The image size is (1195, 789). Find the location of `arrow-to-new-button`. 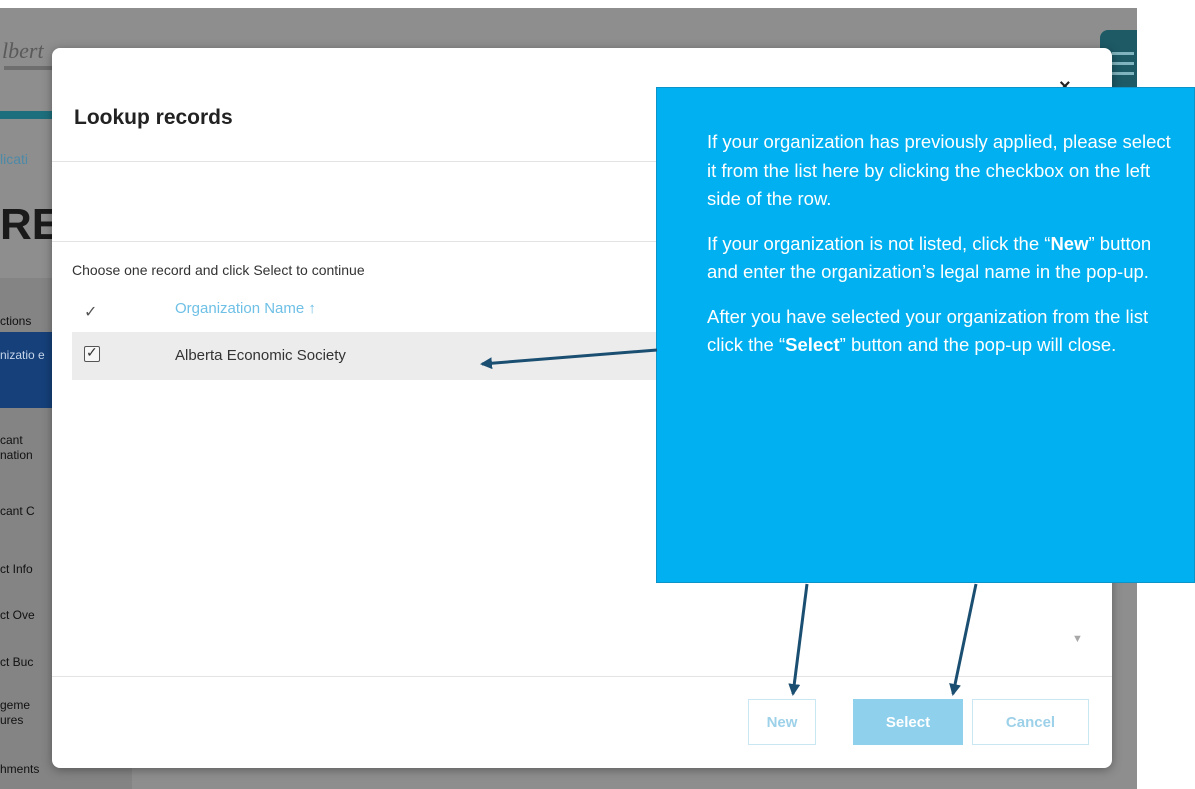

arrow-to-new-button is located at coordinates (798, 639).